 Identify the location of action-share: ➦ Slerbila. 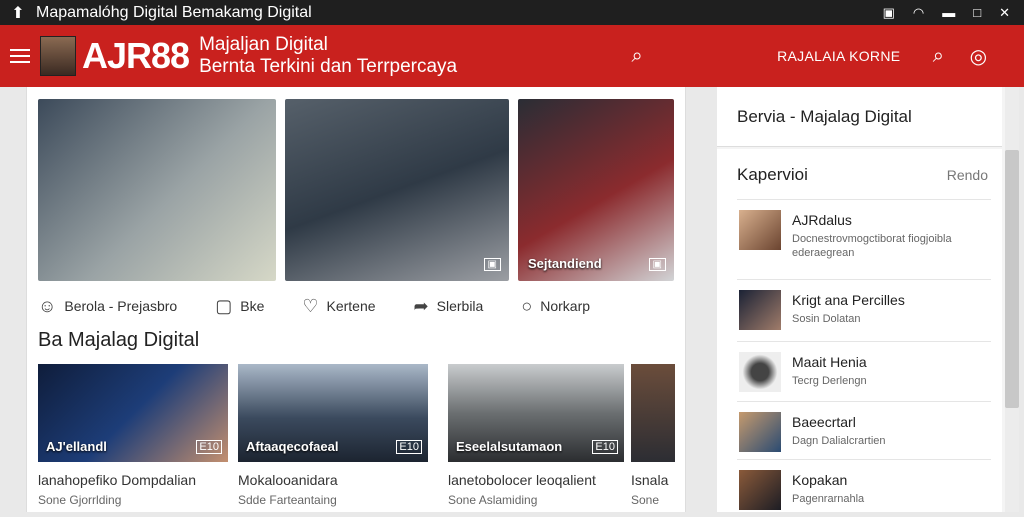
(449, 306).